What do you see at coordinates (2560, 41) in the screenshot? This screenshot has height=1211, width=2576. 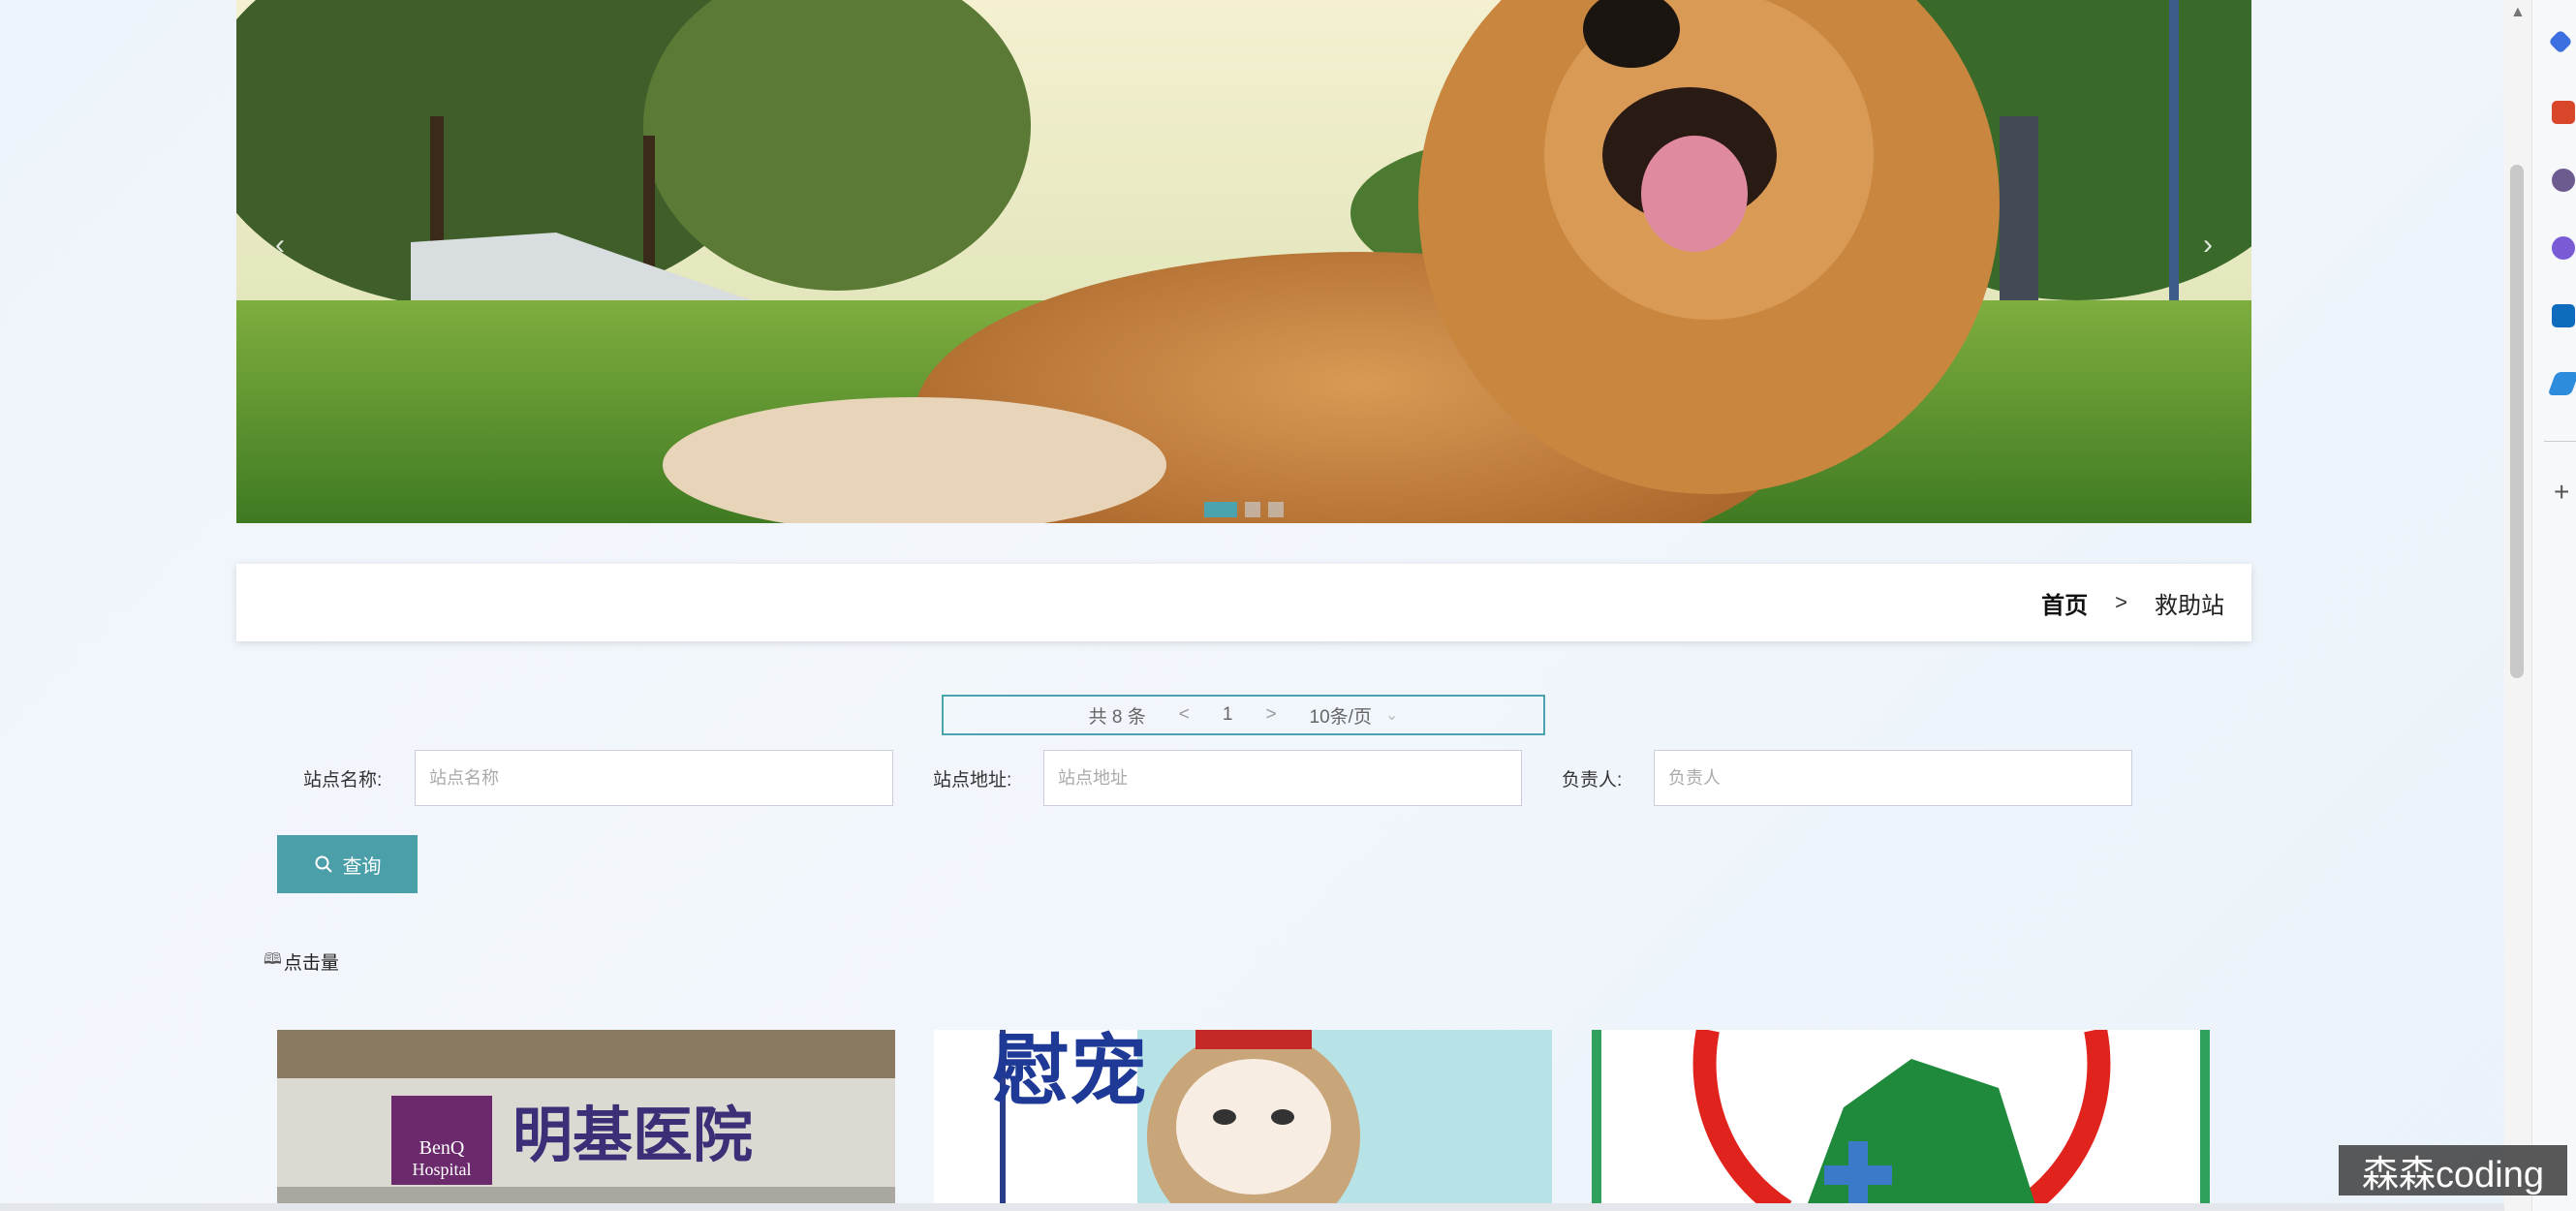 I see `copilot-icon` at bounding box center [2560, 41].